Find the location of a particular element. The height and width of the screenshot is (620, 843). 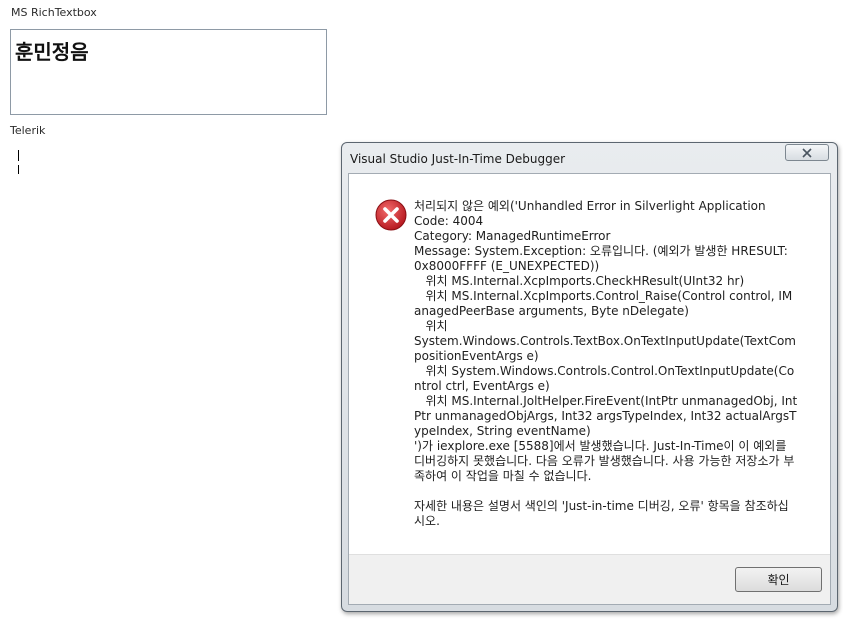

text-caret-secondary is located at coordinates (18, 169).